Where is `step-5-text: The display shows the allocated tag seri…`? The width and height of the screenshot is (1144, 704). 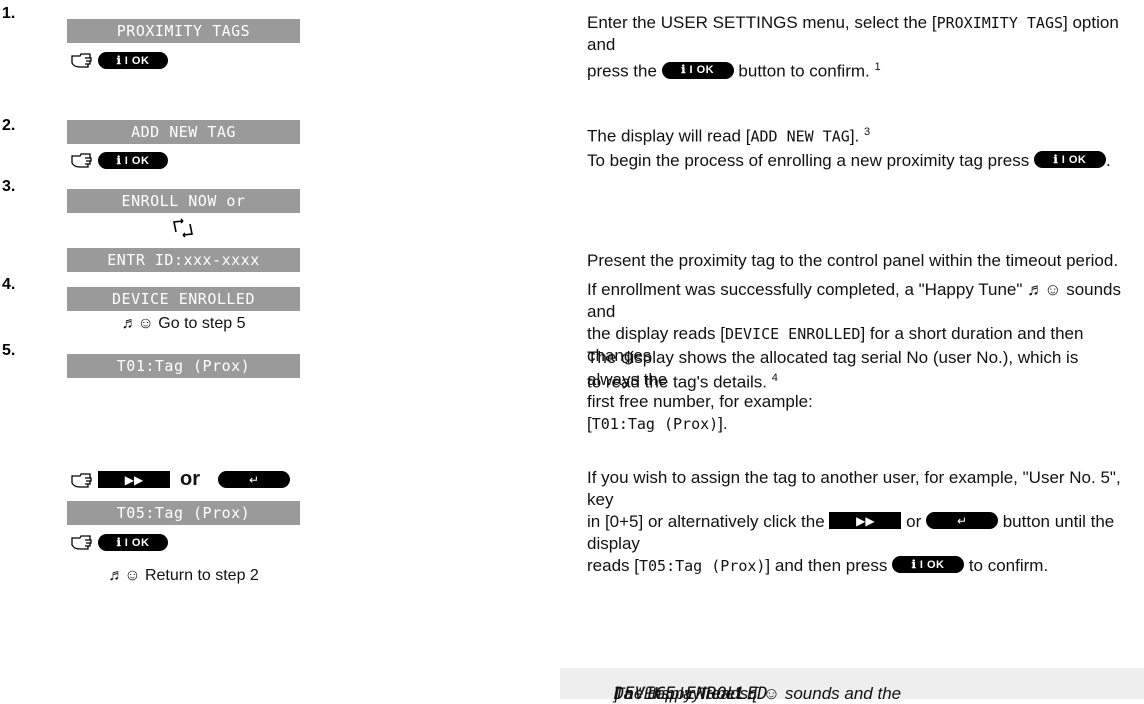
step-5-text: The display shows the allocated tag seri… is located at coordinates (833, 390).